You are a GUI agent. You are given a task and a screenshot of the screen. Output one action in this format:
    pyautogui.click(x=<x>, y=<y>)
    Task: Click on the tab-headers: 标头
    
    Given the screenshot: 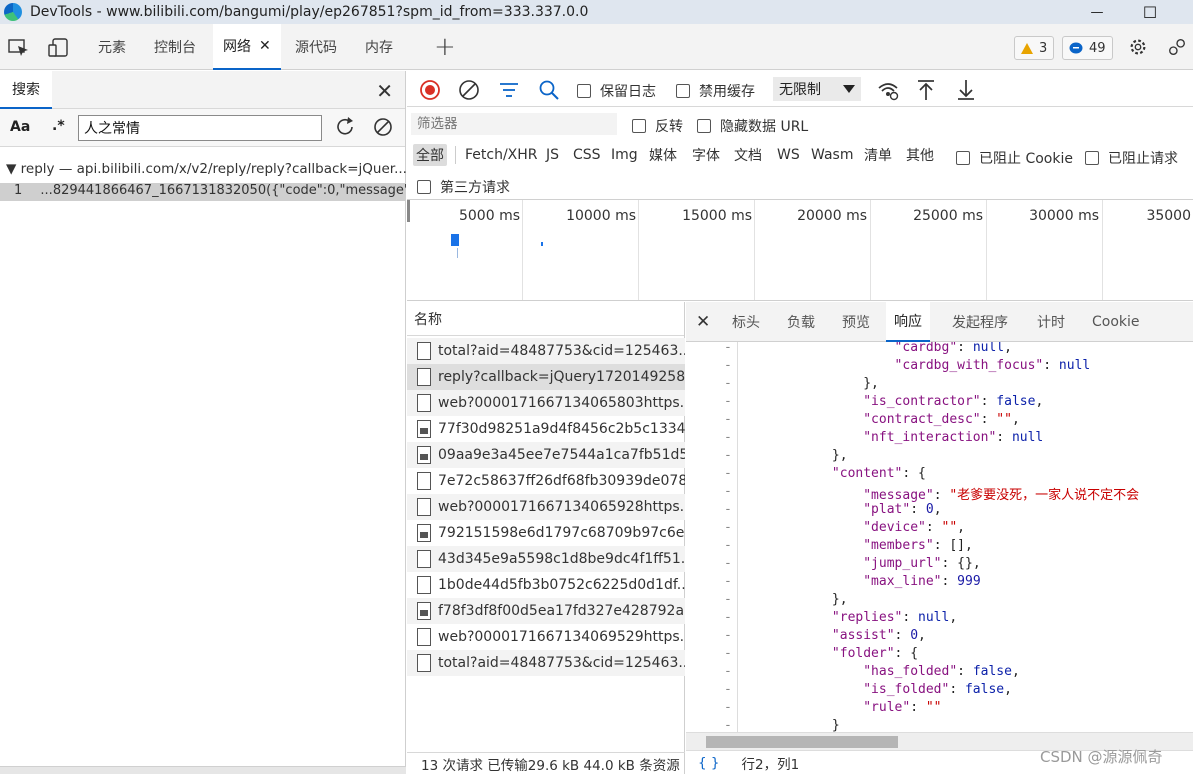 What is the action you would take?
    pyautogui.click(x=746, y=322)
    